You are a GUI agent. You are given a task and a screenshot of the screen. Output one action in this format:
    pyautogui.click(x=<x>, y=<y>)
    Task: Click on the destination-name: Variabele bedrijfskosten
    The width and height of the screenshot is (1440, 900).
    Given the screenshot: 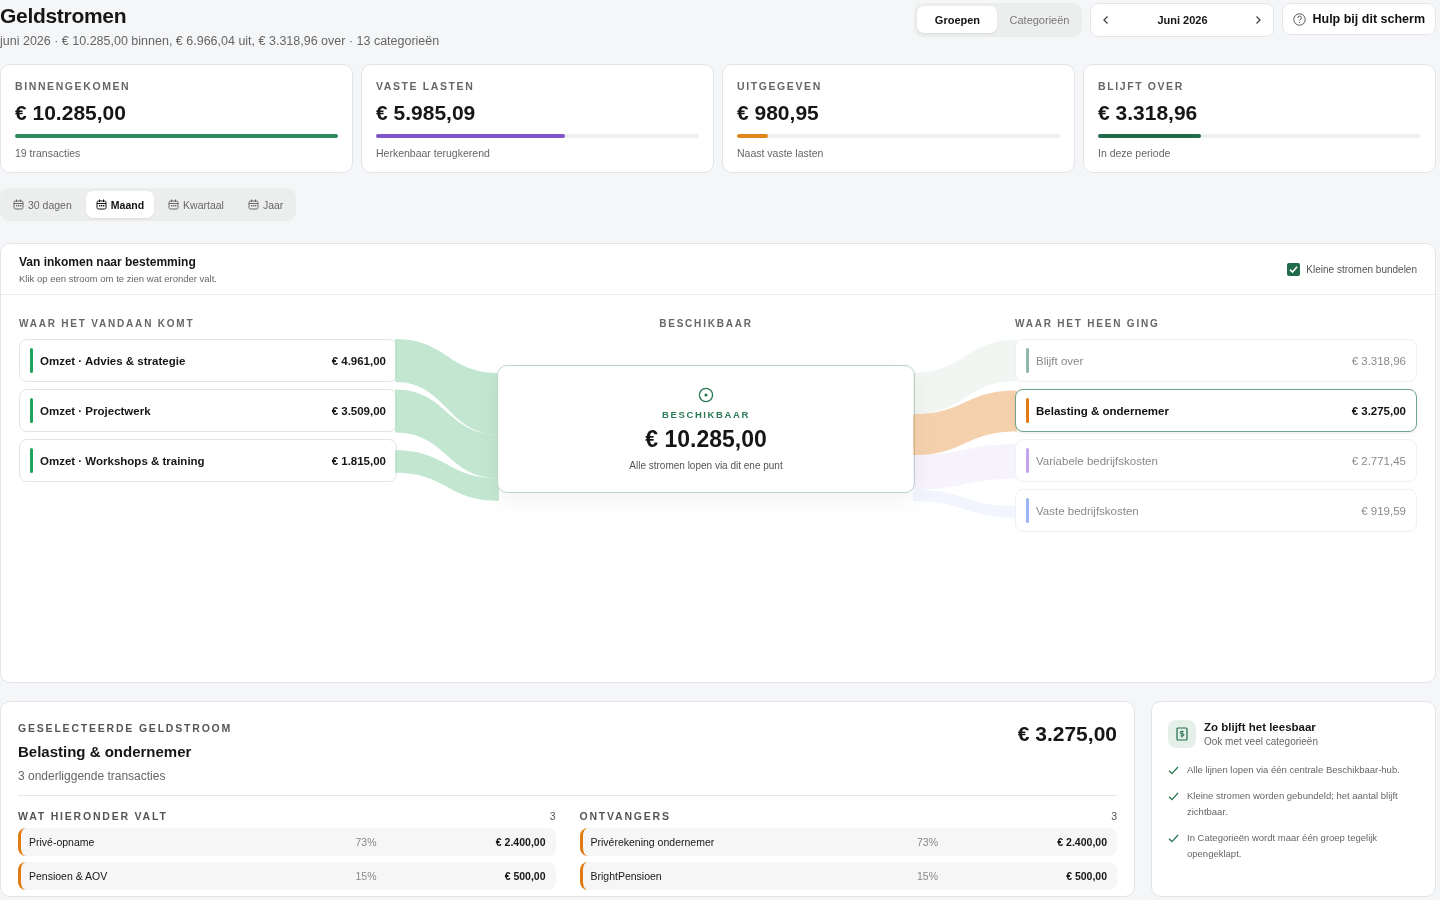 What is the action you would take?
    pyautogui.click(x=1097, y=460)
    